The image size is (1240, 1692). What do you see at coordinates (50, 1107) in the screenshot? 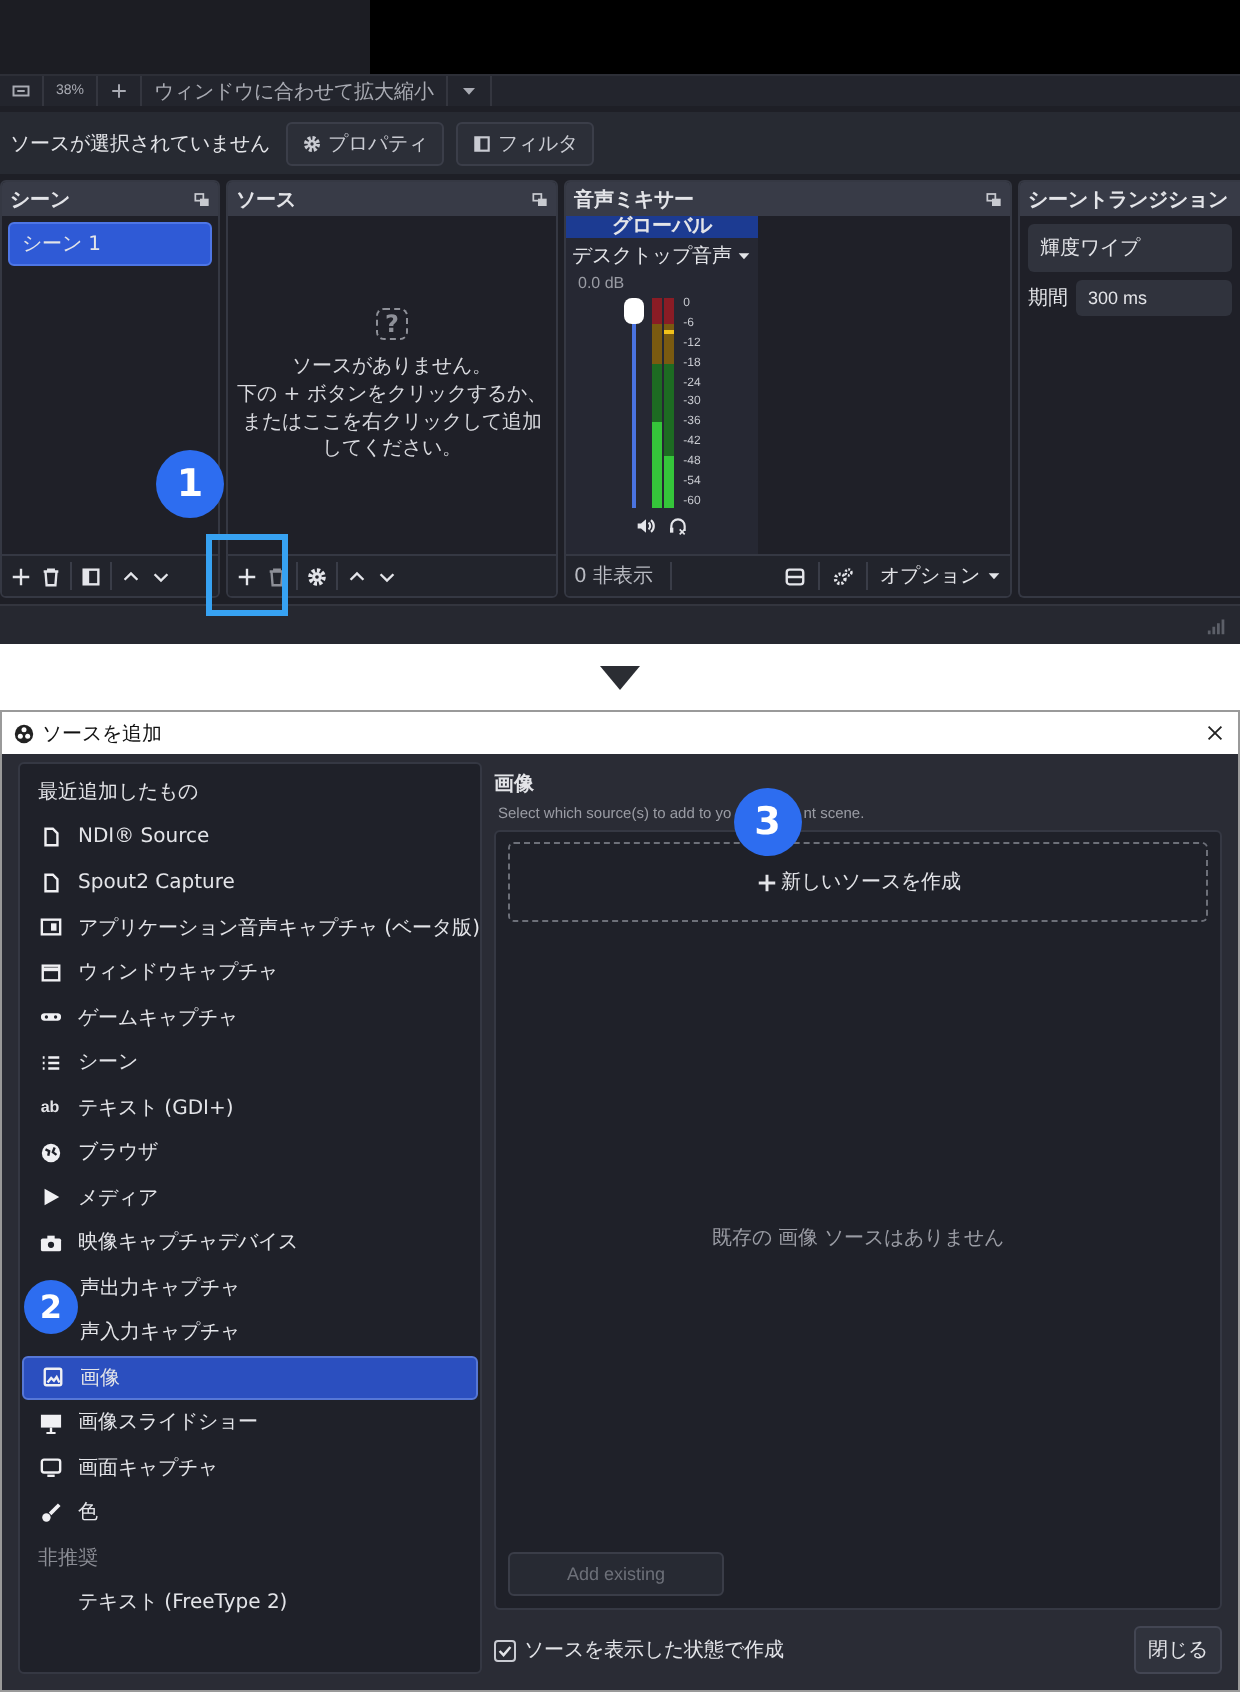
I see `text-source-icon: ab` at bounding box center [50, 1107].